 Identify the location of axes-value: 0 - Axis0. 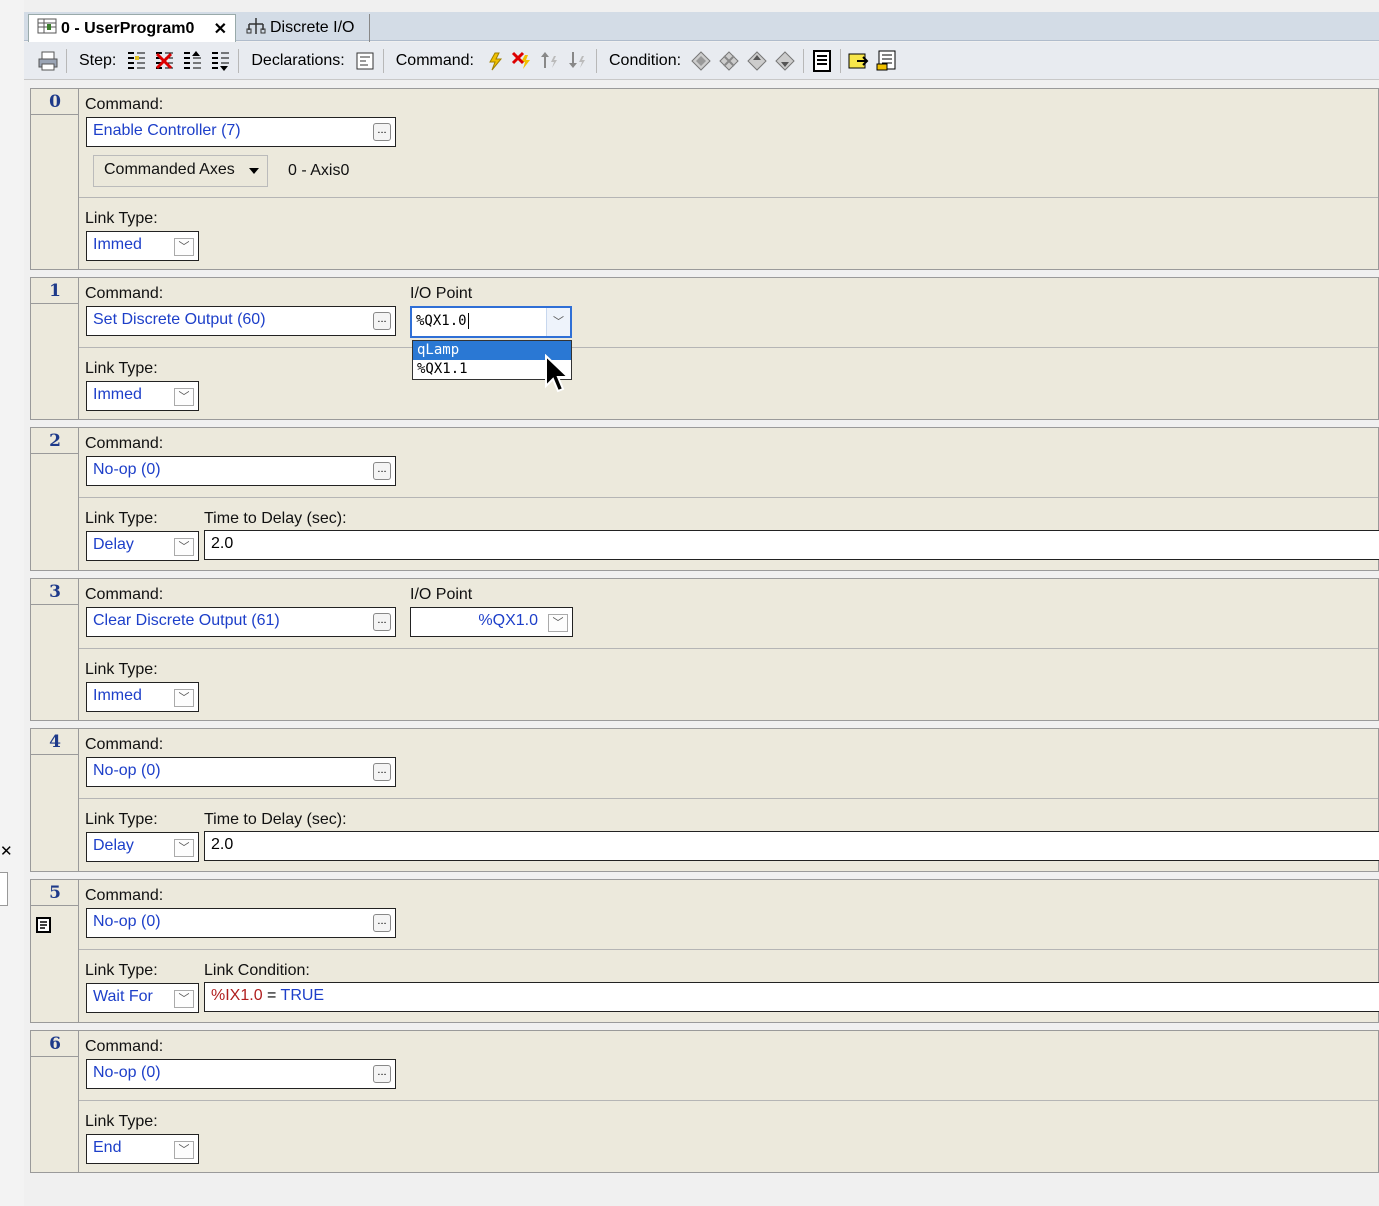
(319, 170).